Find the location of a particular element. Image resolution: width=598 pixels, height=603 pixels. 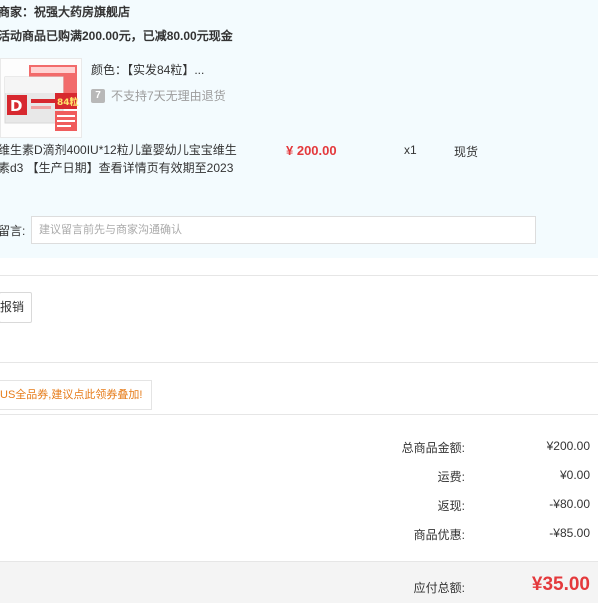

coupon-tip-link: US全品券,建议点此领券叠加! is located at coordinates (76, 395).